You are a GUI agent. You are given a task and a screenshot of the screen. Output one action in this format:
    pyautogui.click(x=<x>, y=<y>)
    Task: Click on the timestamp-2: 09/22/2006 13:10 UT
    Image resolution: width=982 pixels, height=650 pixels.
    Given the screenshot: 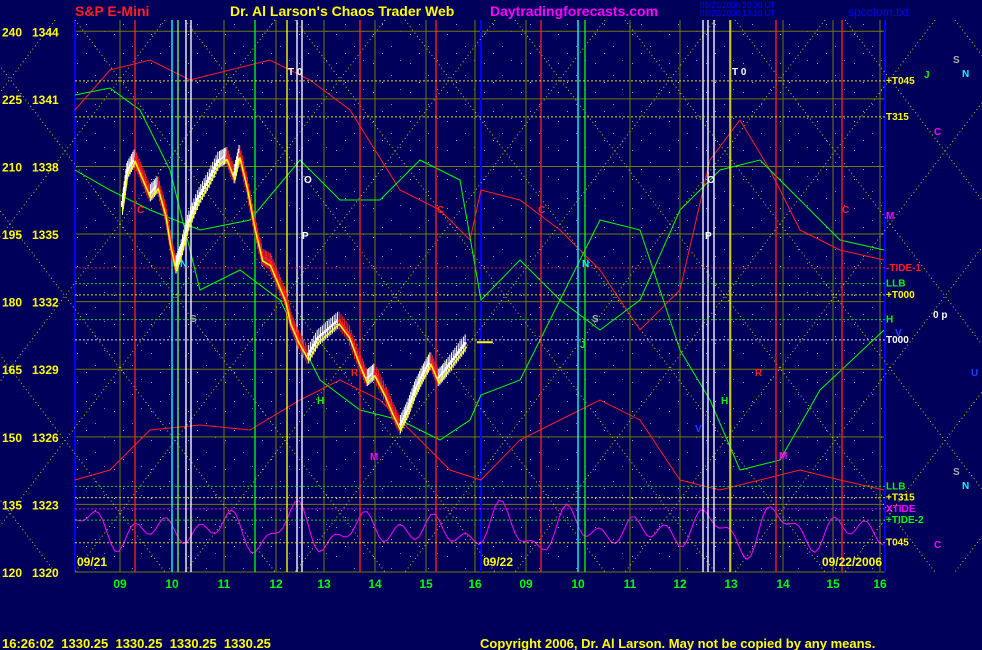 What is the action you would take?
    pyautogui.click(x=737, y=13)
    